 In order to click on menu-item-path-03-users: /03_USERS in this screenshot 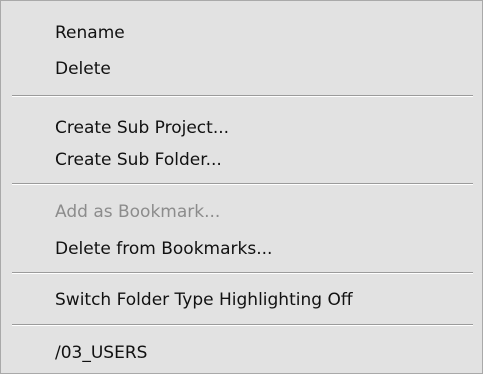, I will do `click(263, 353)`.